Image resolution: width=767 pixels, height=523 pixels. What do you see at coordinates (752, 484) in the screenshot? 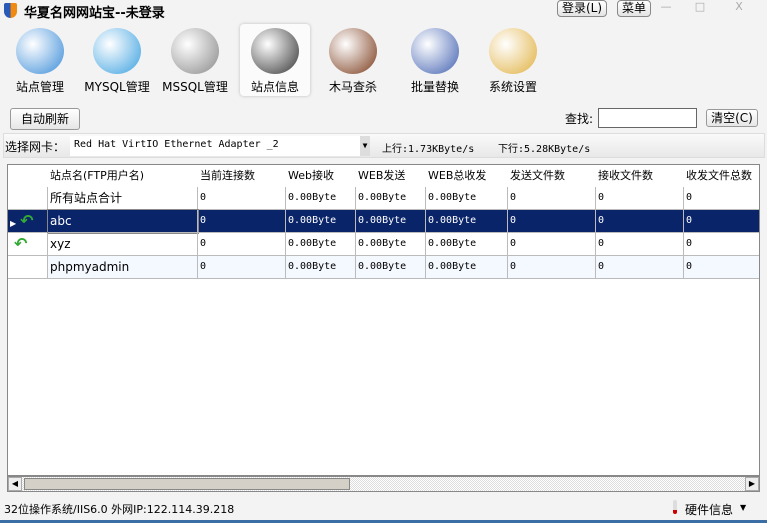
I see `scroll-right-icon: ▶` at bounding box center [752, 484].